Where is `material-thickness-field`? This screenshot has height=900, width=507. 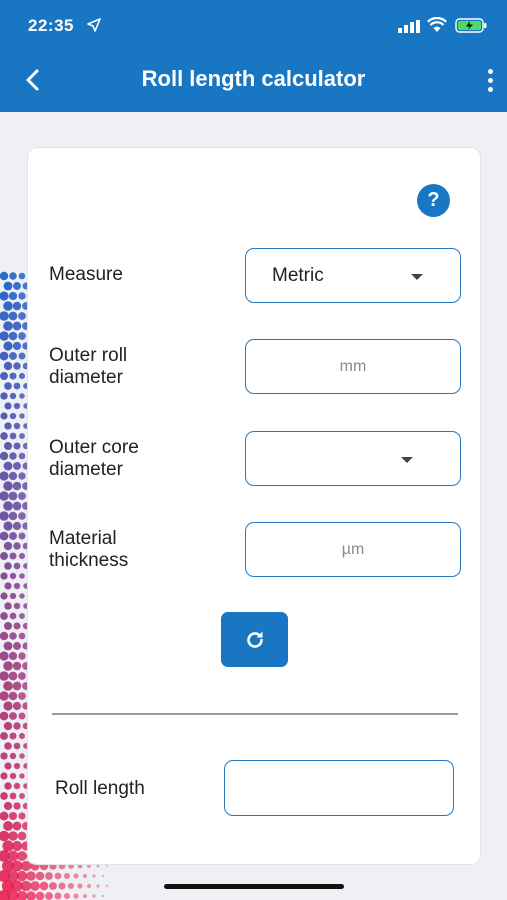
material-thickness-field is located at coordinates (353, 549).